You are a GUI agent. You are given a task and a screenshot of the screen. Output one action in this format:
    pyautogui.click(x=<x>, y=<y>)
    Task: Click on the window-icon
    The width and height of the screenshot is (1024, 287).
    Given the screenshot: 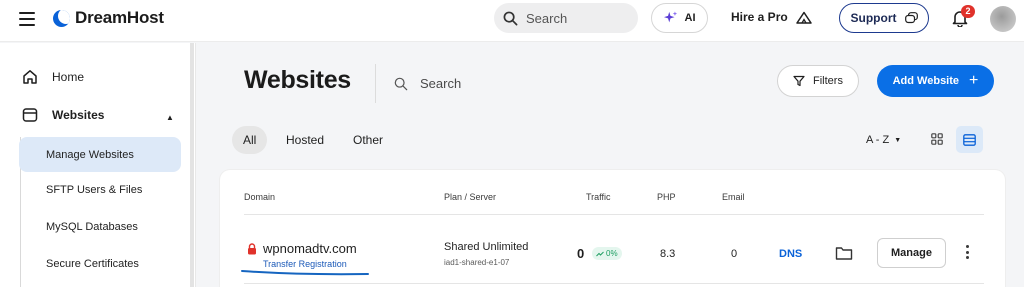 What is the action you would take?
    pyautogui.click(x=30, y=115)
    